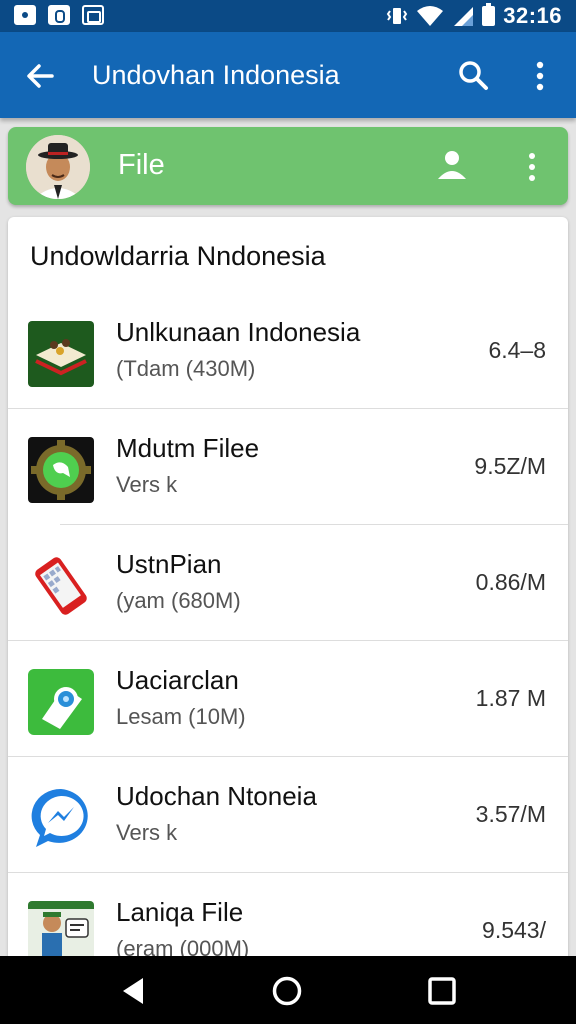 This screenshot has height=1024, width=576. I want to click on home-circle-icon, so click(287, 991).